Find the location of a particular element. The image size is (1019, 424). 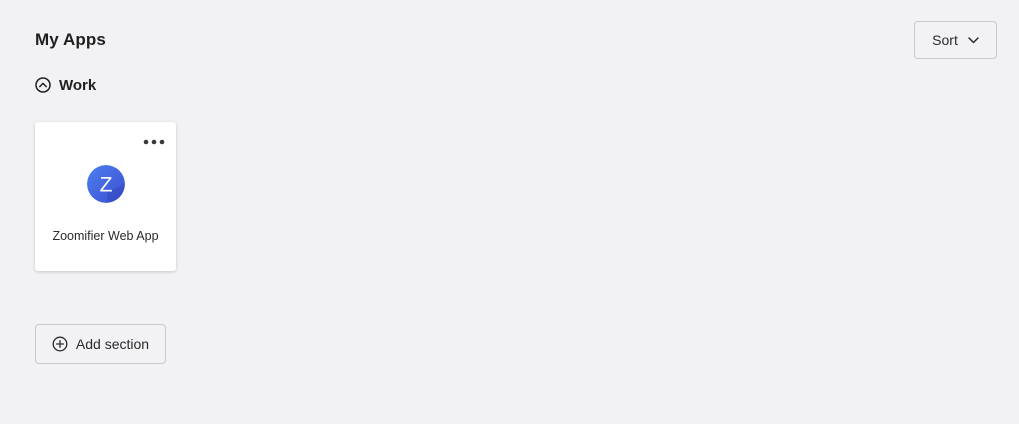

sort-button: Sort is located at coordinates (955, 40).